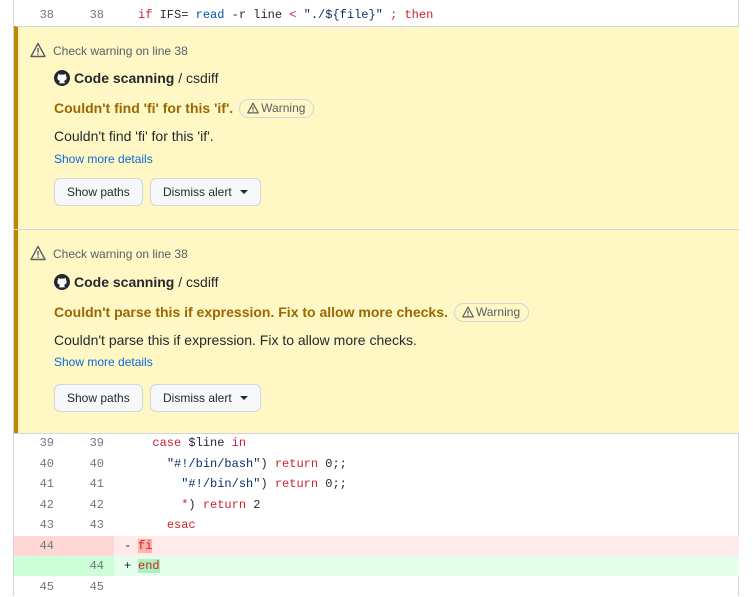 The height and width of the screenshot is (597, 753). I want to click on diff-line: 40 40 "#!/bin/bash") return 0;;, so click(376, 464).